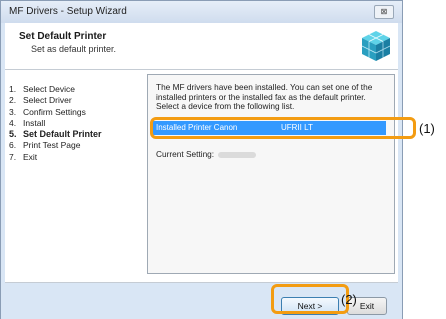  What do you see at coordinates (63, 36) in the screenshot?
I see `page-title: Set Default Printer` at bounding box center [63, 36].